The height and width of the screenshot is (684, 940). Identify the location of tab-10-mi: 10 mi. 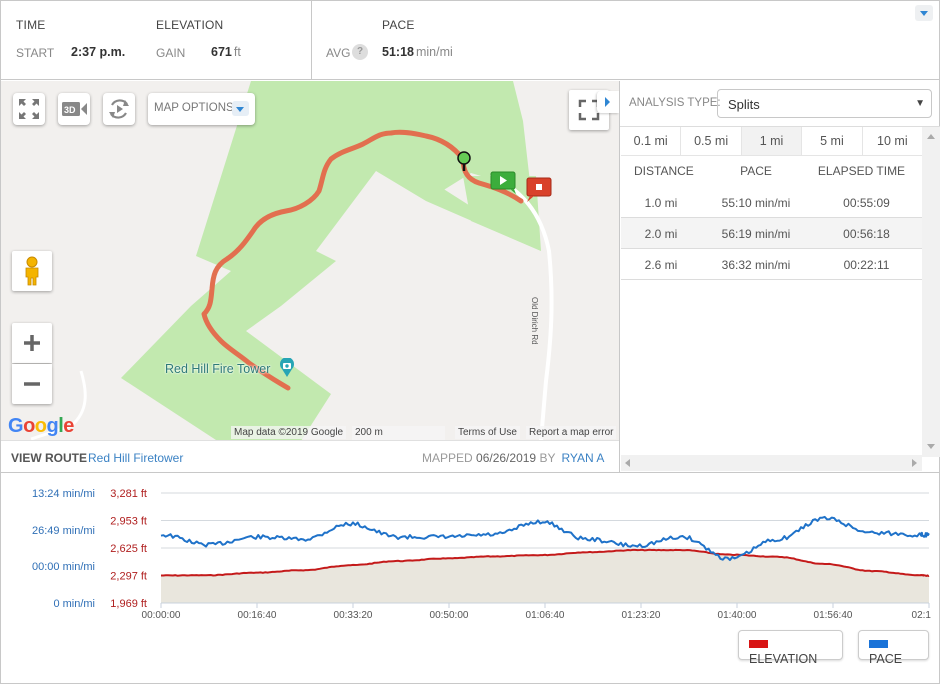
(892, 141).